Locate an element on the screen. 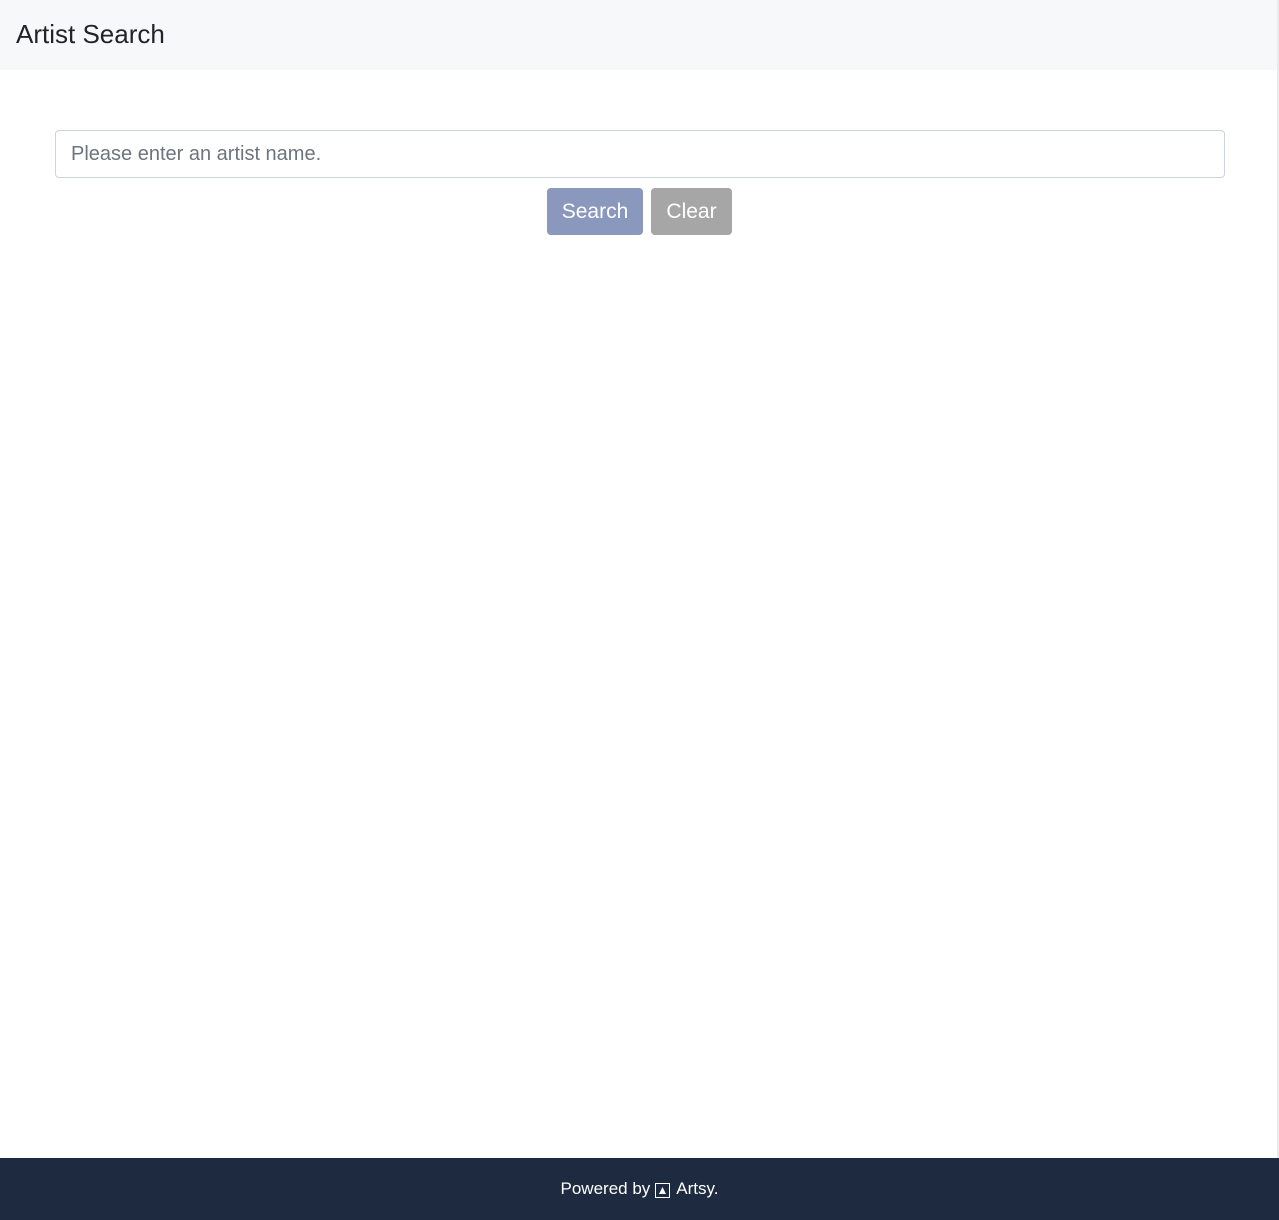 This screenshot has height=1220, width=1279. search-button: Search is located at coordinates (595, 211).